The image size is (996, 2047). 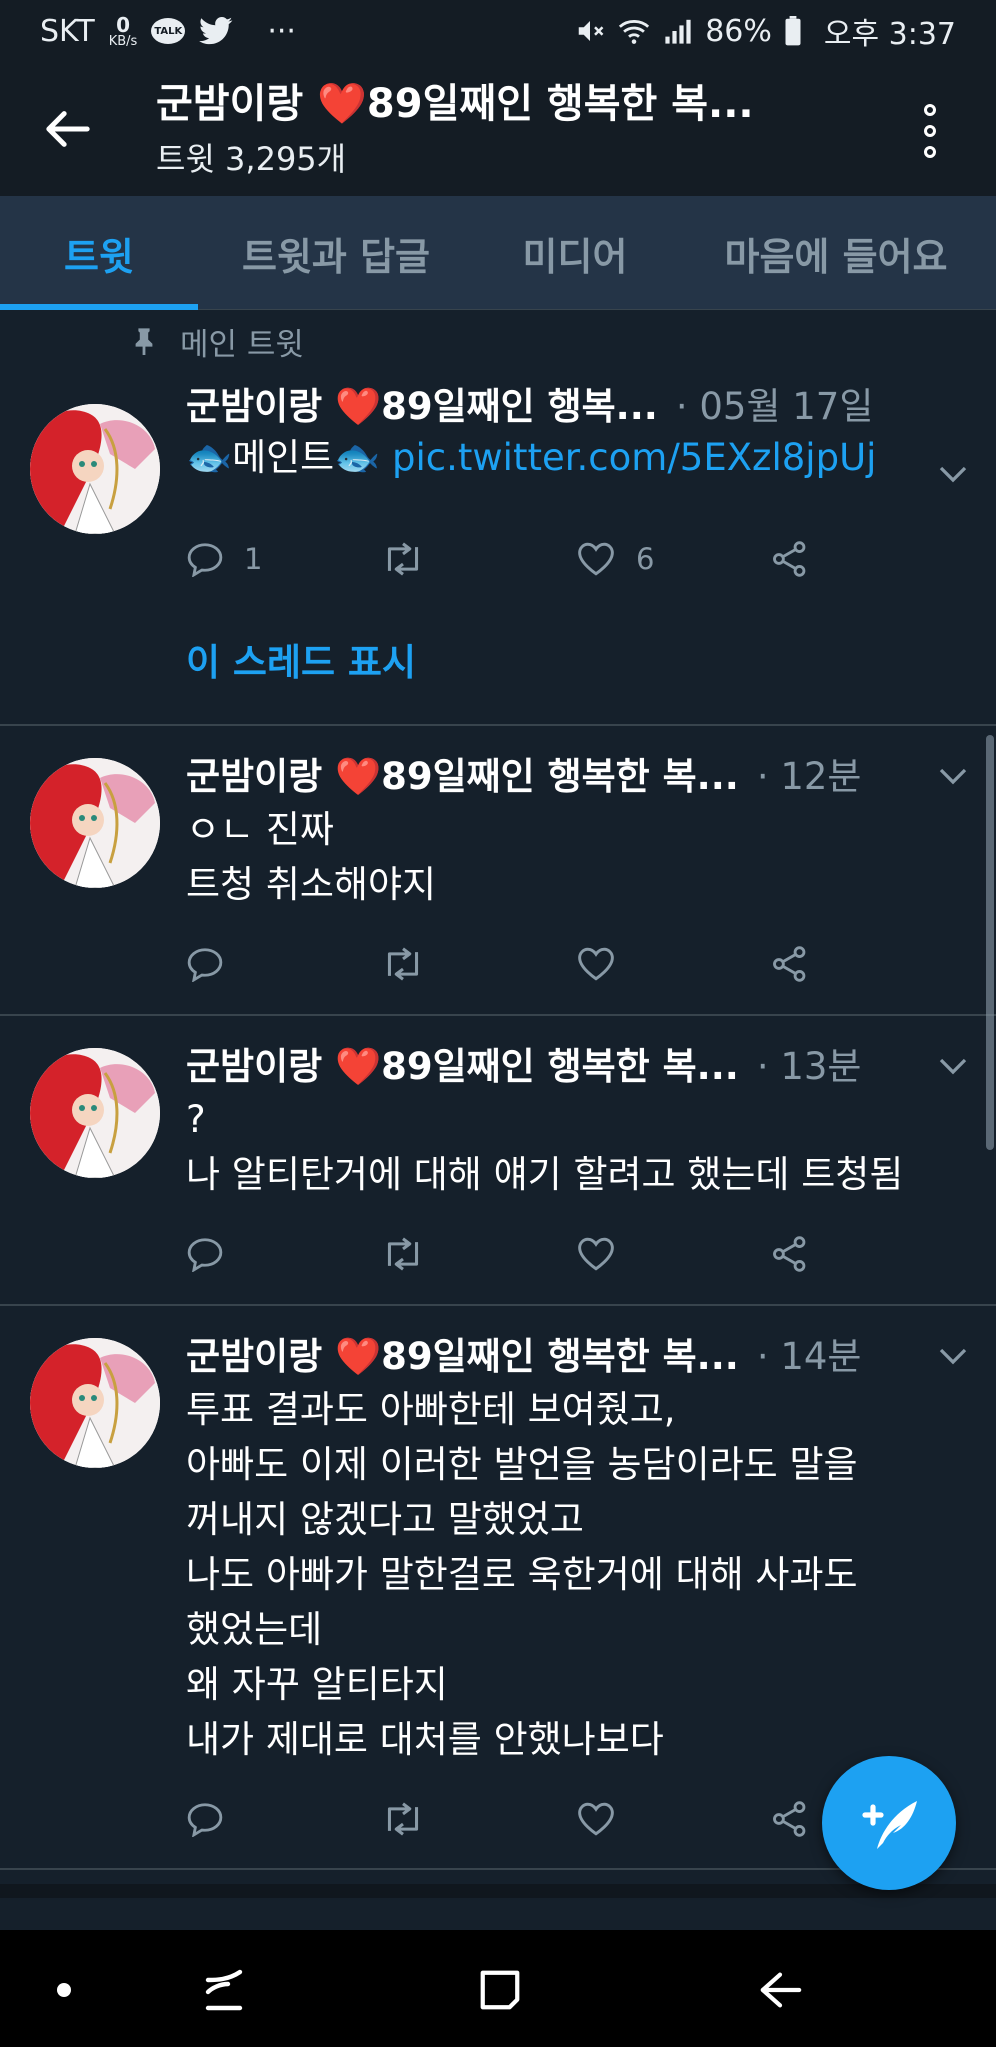 I want to click on tab-media: 미디어, so click(x=575, y=253).